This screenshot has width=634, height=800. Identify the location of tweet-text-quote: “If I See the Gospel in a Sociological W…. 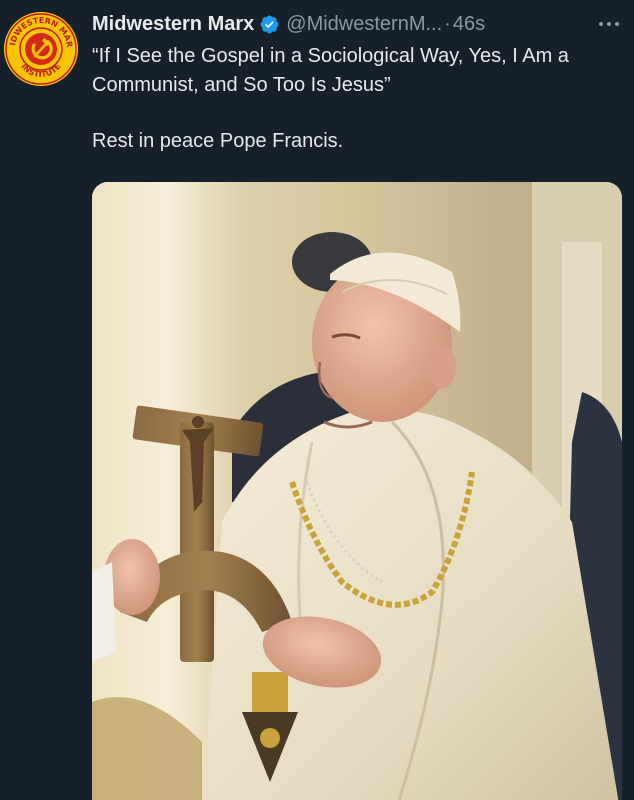
(330, 70).